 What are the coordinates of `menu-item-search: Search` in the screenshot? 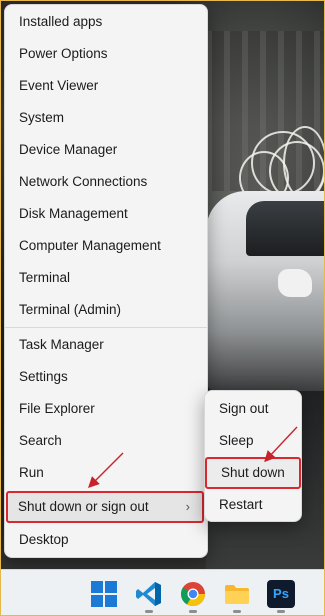 It's located at (106, 441).